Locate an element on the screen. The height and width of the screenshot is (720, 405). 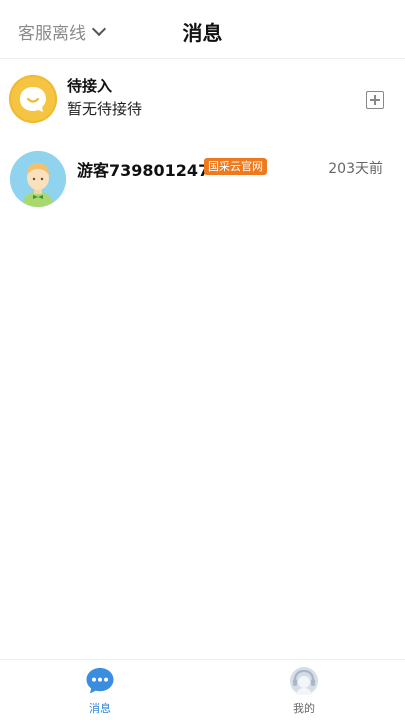
tab-messages-label: 消息 is located at coordinates (100, 708).